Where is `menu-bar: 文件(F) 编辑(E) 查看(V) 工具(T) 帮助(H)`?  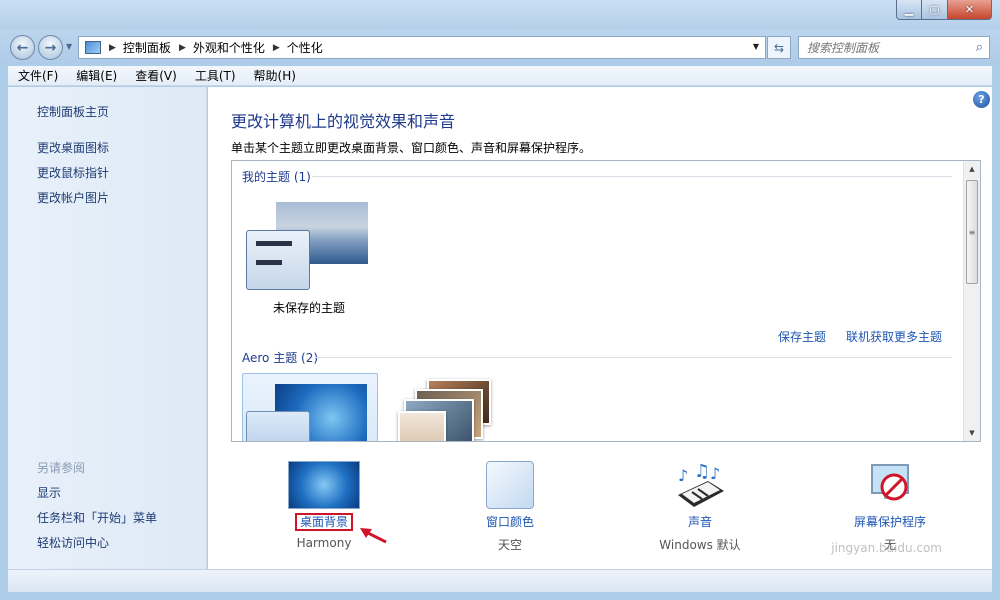
menu-bar: 文件(F) 编辑(E) 查看(V) 工具(T) 帮助(H) is located at coordinates (500, 76).